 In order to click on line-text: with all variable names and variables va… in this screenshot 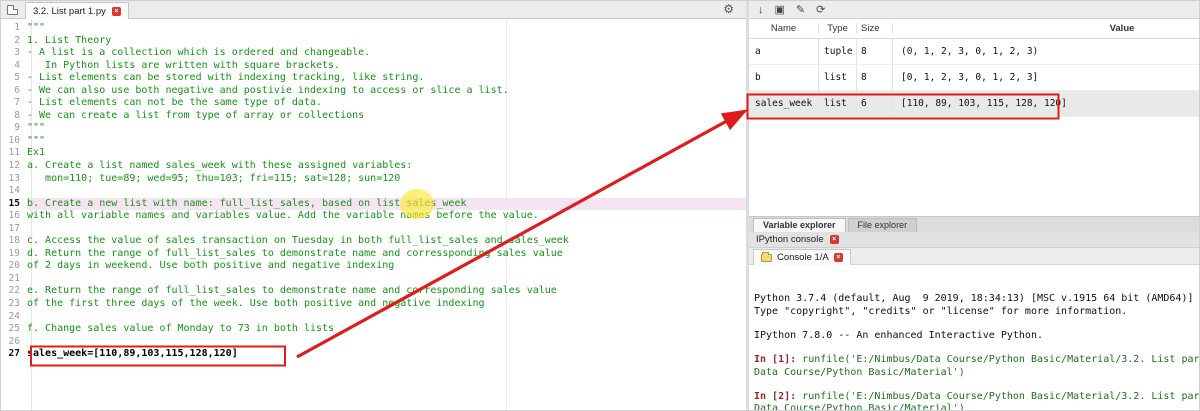, I will do `click(283, 216)`.